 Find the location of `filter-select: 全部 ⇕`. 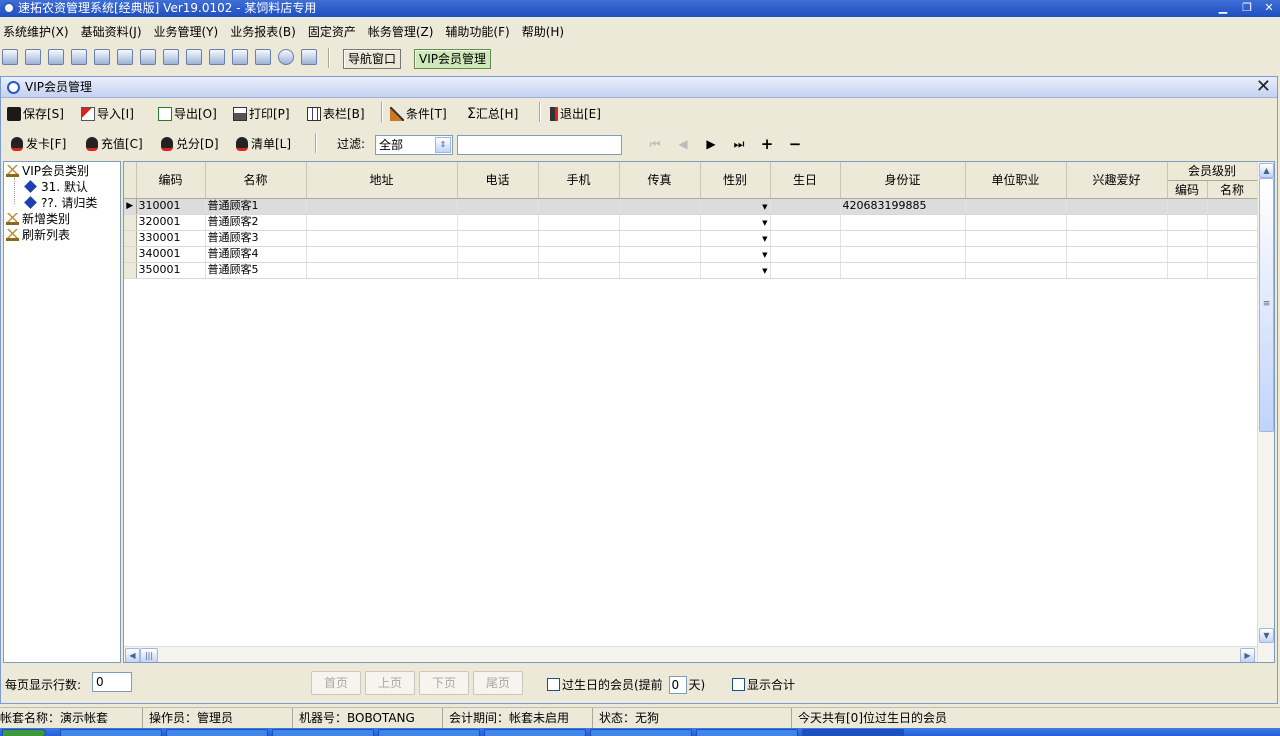

filter-select: 全部 ⇕ is located at coordinates (414, 145).